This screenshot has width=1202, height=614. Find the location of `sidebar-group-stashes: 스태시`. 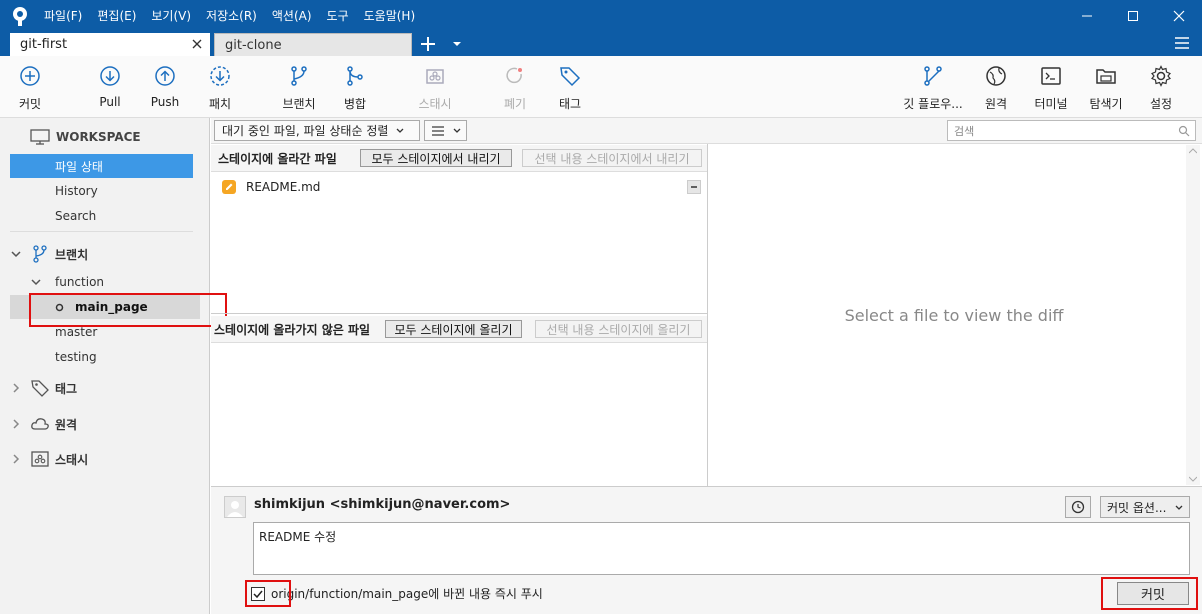

sidebar-group-stashes: 스태시 is located at coordinates (49, 459).